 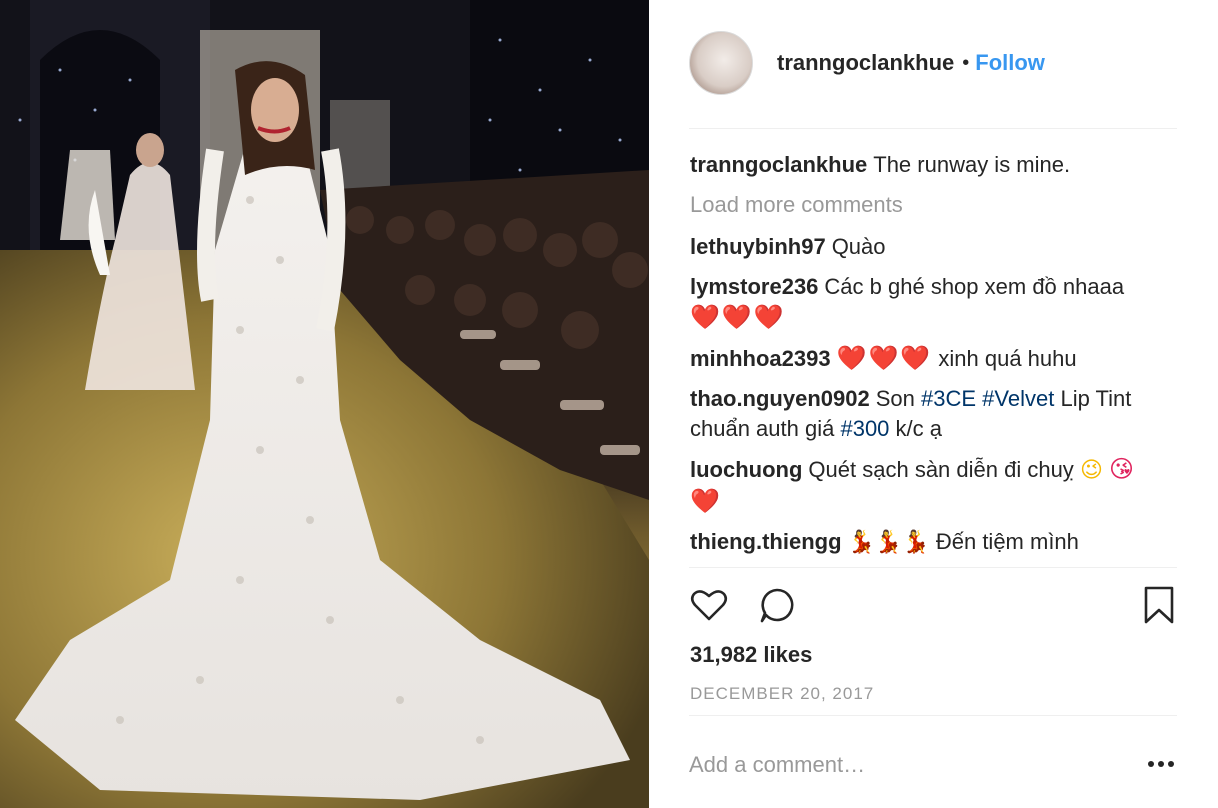 What do you see at coordinates (921, 205) in the screenshot?
I see `load-more-comments-button: Load more comments` at bounding box center [921, 205].